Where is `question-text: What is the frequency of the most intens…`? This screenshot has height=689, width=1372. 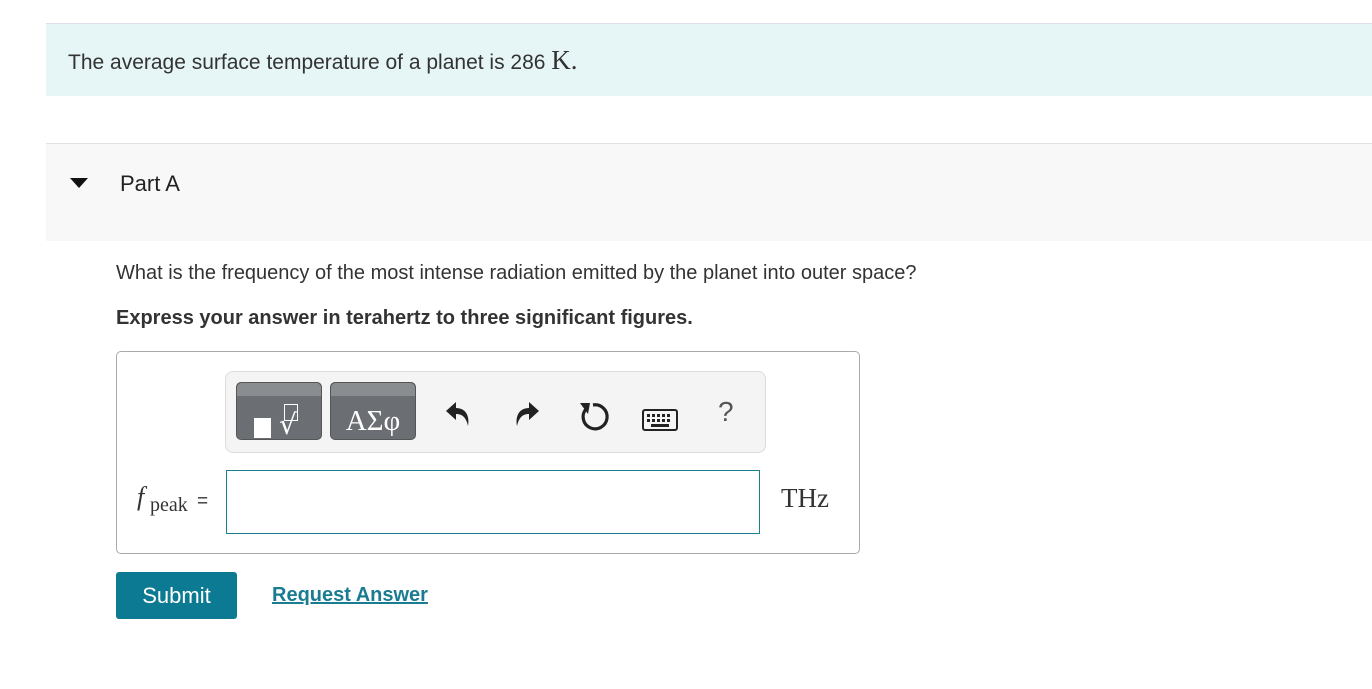
question-text: What is the frequency of the most intens… is located at coordinates (516, 273).